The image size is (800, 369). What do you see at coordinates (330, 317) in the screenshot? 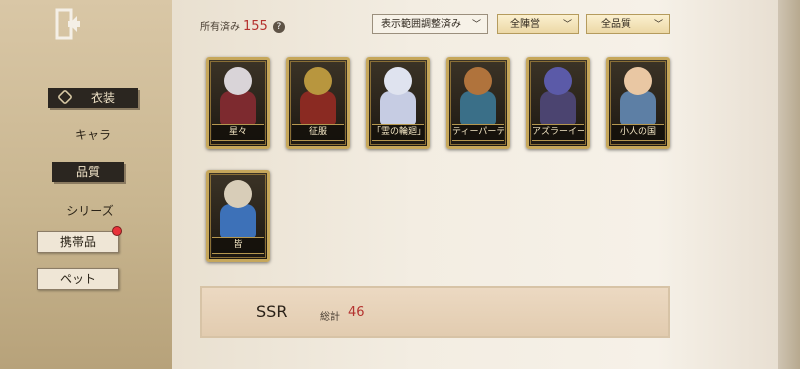
I see `total-label: 総計` at bounding box center [330, 317].